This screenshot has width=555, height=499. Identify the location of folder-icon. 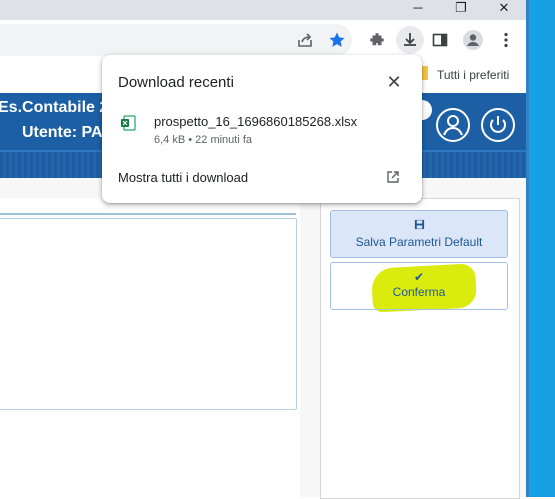
(425, 73).